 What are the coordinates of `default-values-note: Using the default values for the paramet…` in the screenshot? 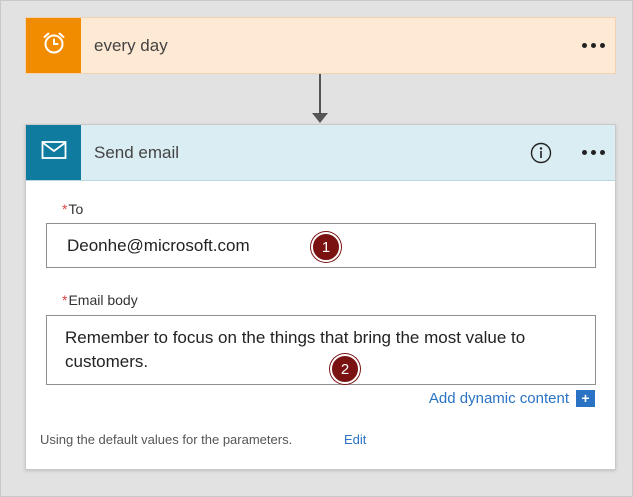 It's located at (166, 439).